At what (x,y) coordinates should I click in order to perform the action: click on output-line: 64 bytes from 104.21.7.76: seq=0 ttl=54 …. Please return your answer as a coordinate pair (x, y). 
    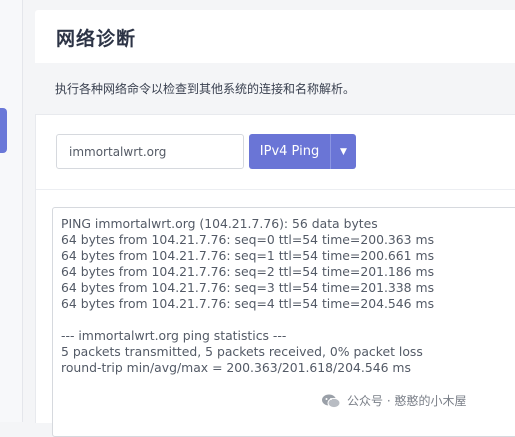
    Looking at the image, I should click on (248, 239).